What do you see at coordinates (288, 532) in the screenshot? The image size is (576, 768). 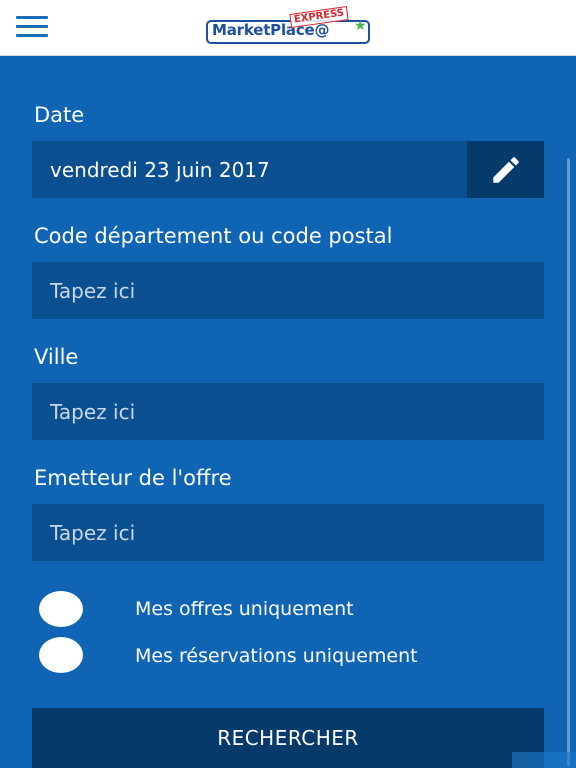 I see `issuer-input: Tapez ici` at bounding box center [288, 532].